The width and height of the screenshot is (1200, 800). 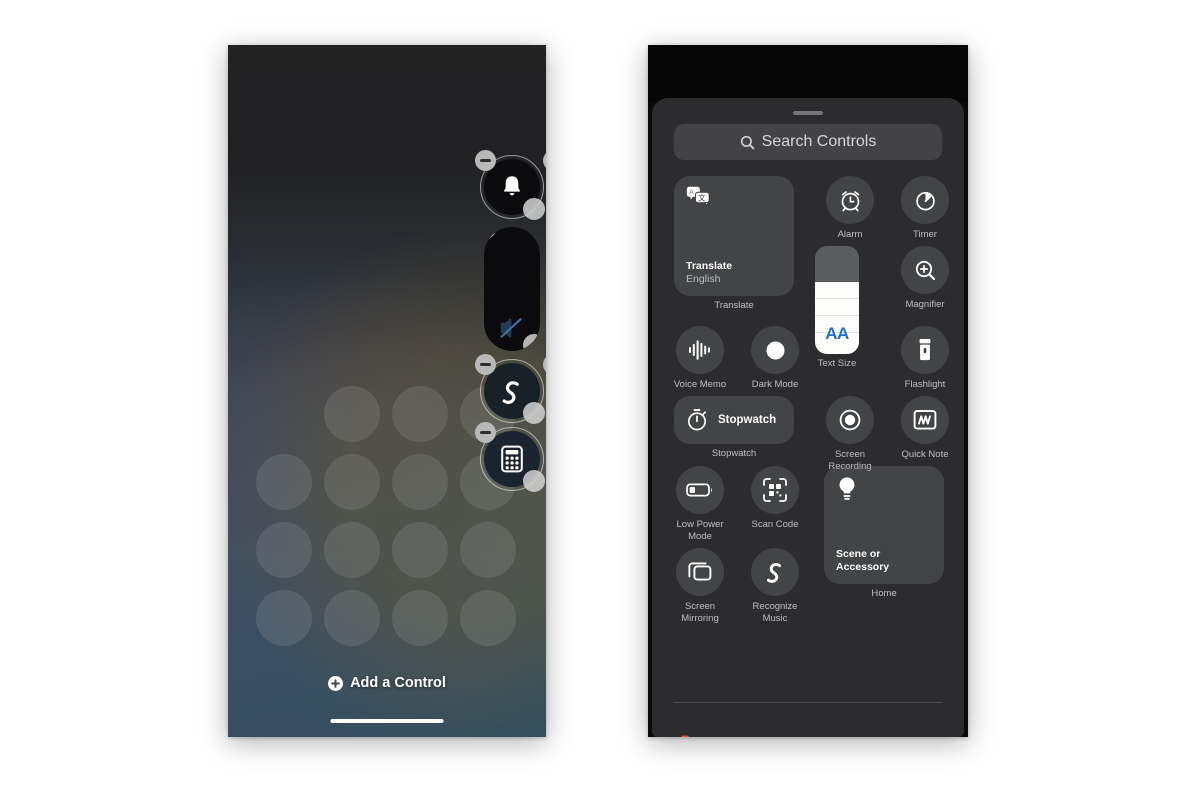 What do you see at coordinates (850, 234) in the screenshot?
I see `caption-alarm: Alarm` at bounding box center [850, 234].